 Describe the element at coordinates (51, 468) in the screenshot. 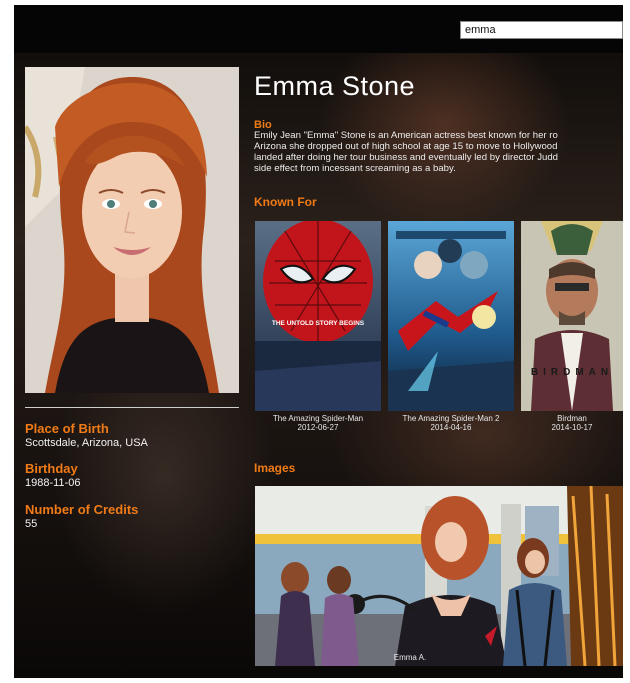

I see `birthday-label: Birthday` at that location.